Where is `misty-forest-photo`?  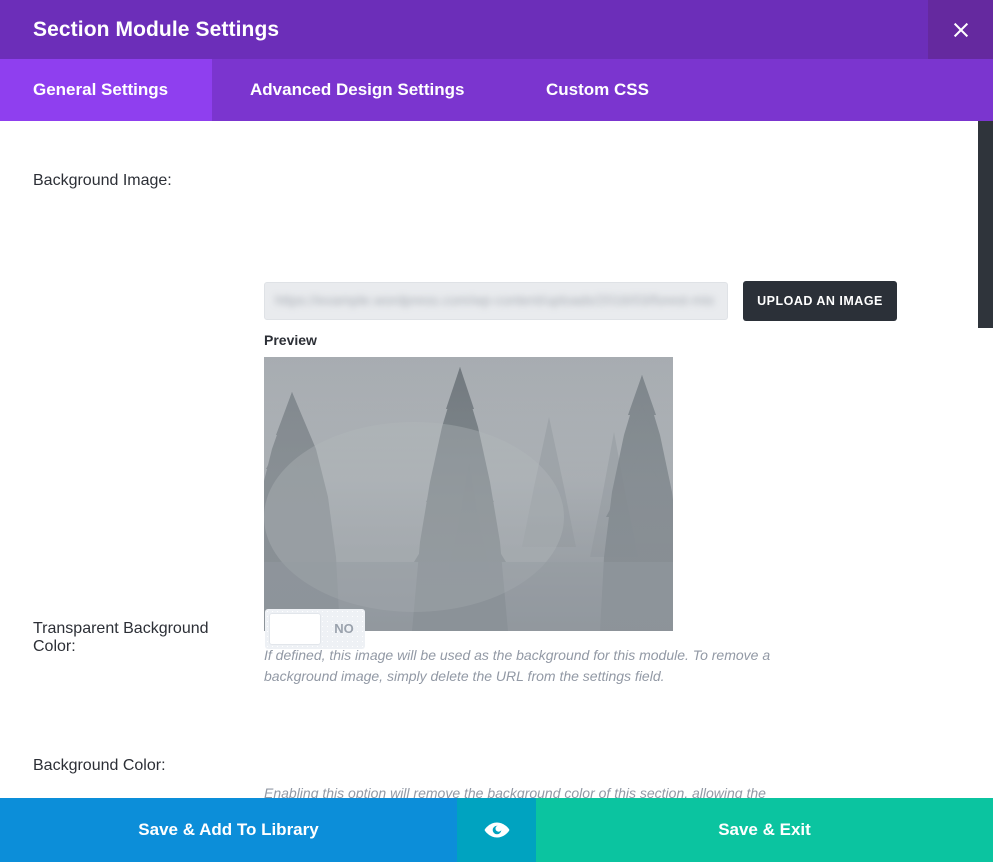 misty-forest-photo is located at coordinates (468, 494).